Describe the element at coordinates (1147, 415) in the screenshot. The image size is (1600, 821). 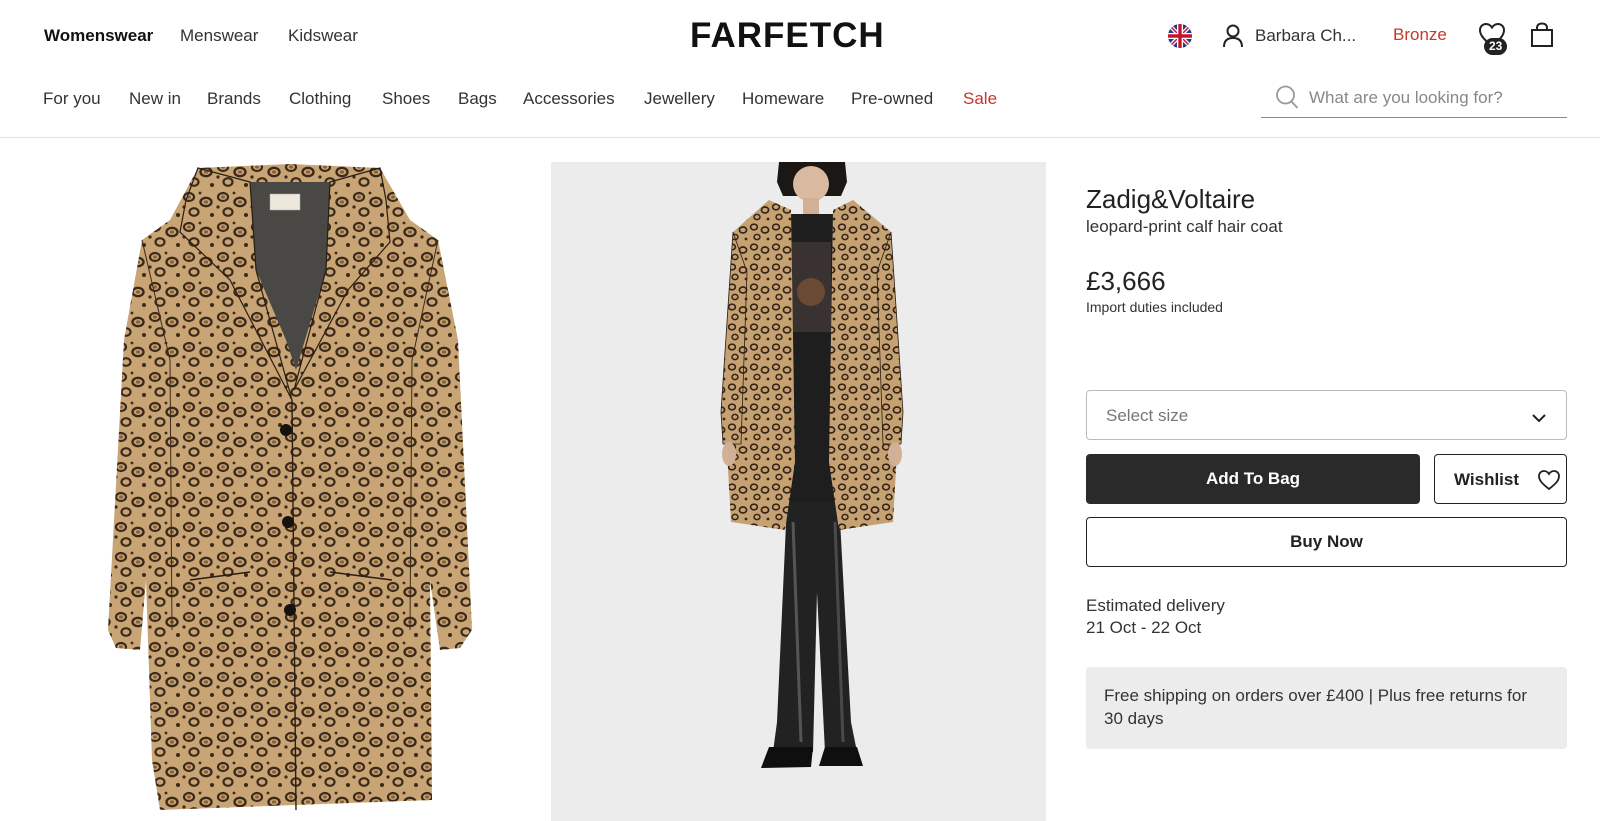
I see `size-select-label: Select size` at that location.